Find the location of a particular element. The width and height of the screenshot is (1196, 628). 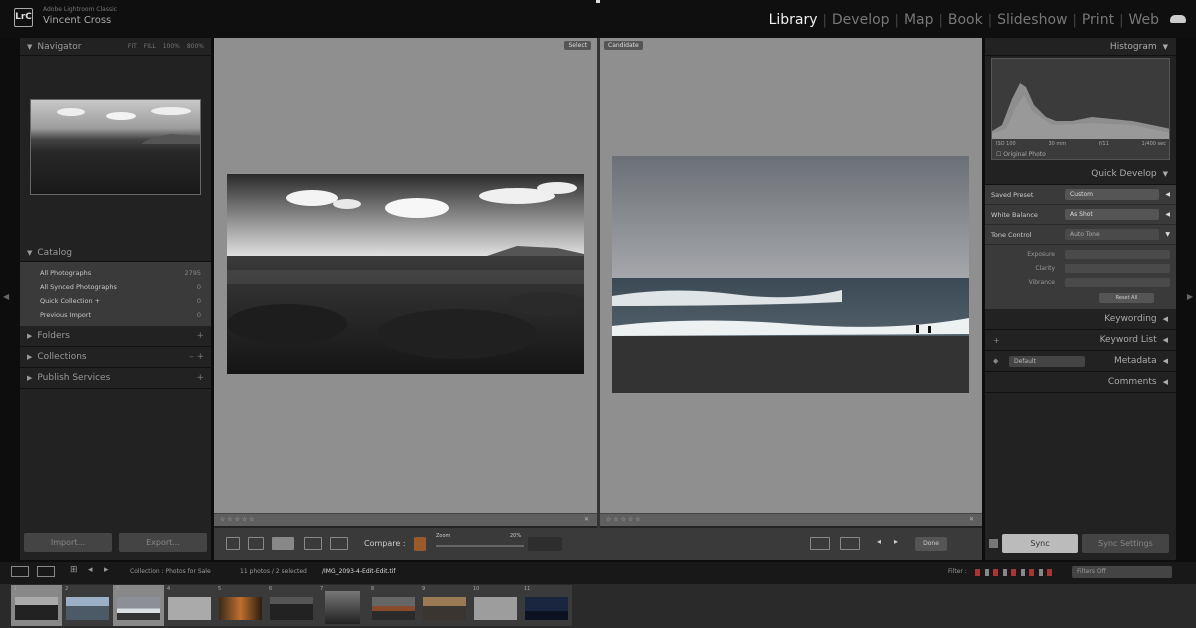

keywording-header: Keywording ◀ is located at coordinates (1080, 319).